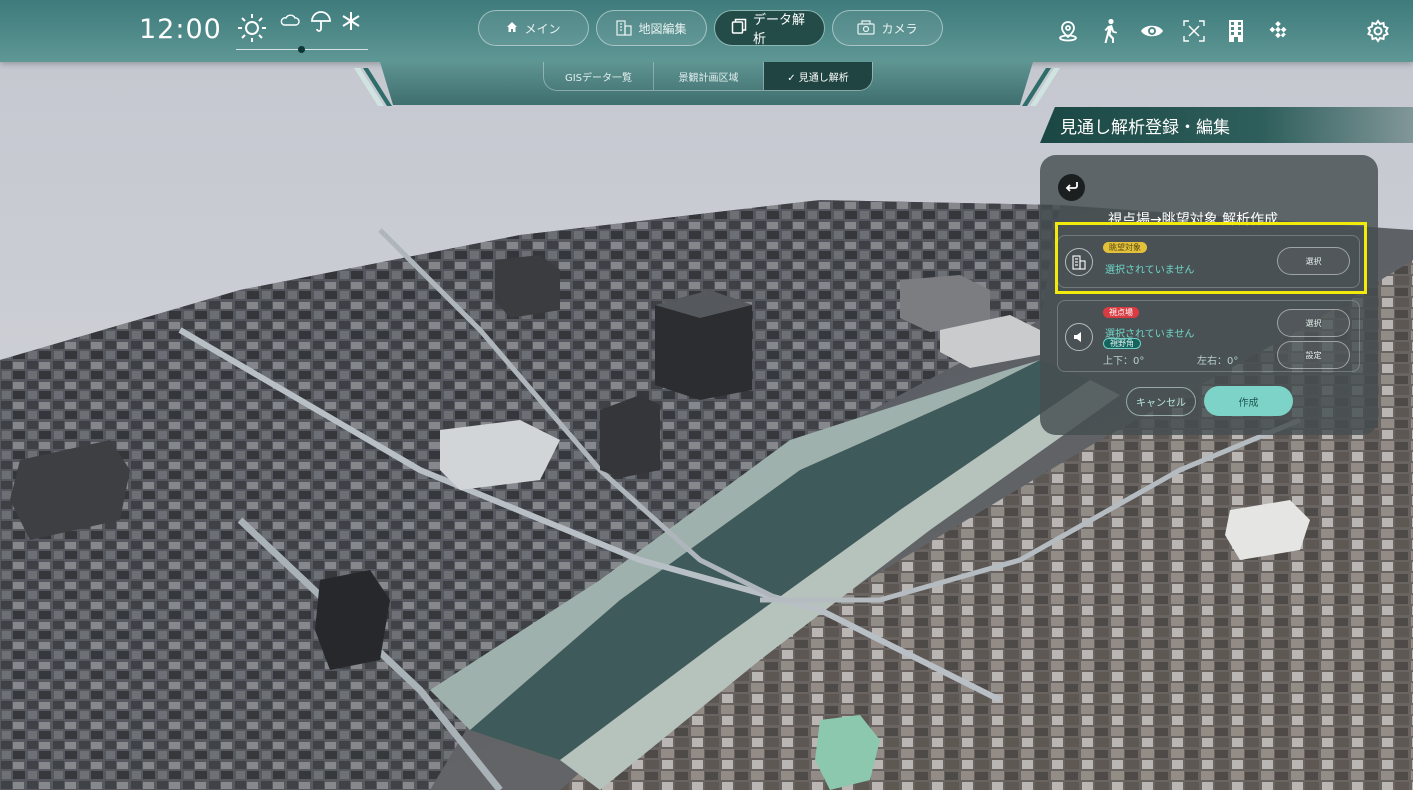  Describe the element at coordinates (1121, 312) in the screenshot. I see `viewpoint-tag: 視点場` at that location.